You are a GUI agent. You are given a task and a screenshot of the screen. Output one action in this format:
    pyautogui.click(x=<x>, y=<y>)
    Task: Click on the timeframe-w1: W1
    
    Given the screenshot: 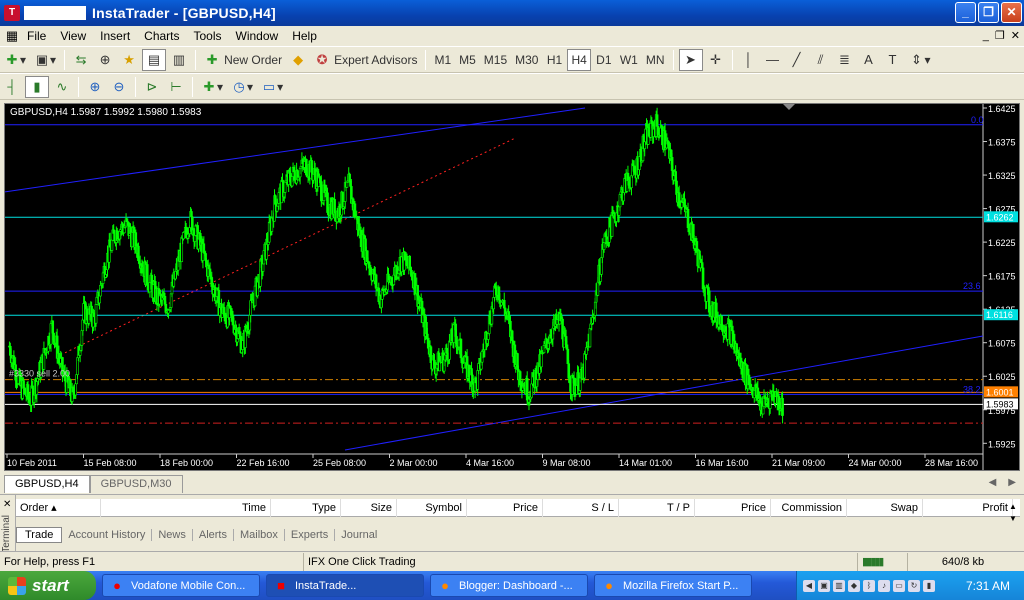 What is the action you would take?
    pyautogui.click(x=629, y=60)
    